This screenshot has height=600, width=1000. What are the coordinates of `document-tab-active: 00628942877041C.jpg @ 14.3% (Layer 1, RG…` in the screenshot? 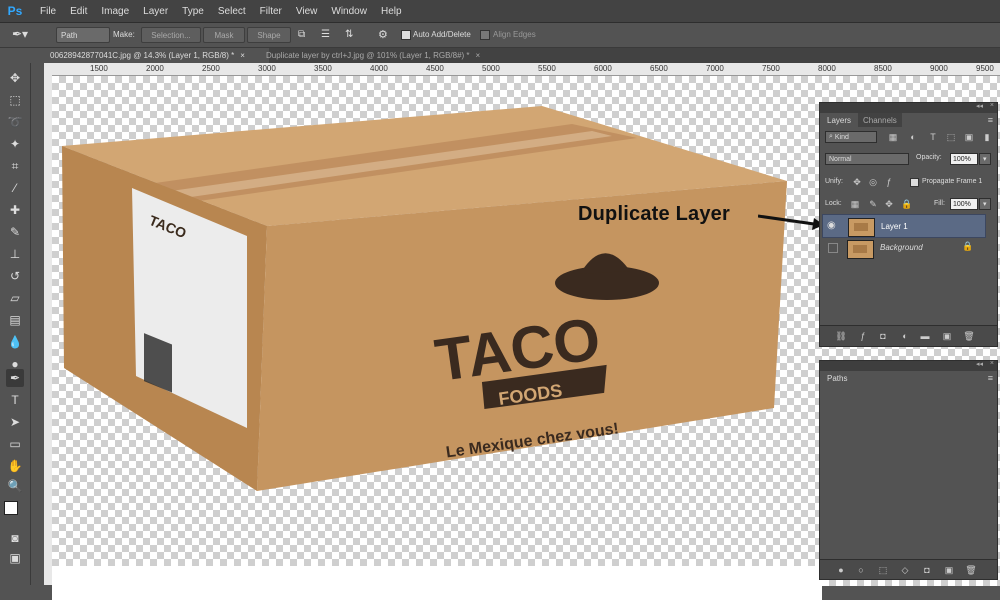 It's located at (156, 55).